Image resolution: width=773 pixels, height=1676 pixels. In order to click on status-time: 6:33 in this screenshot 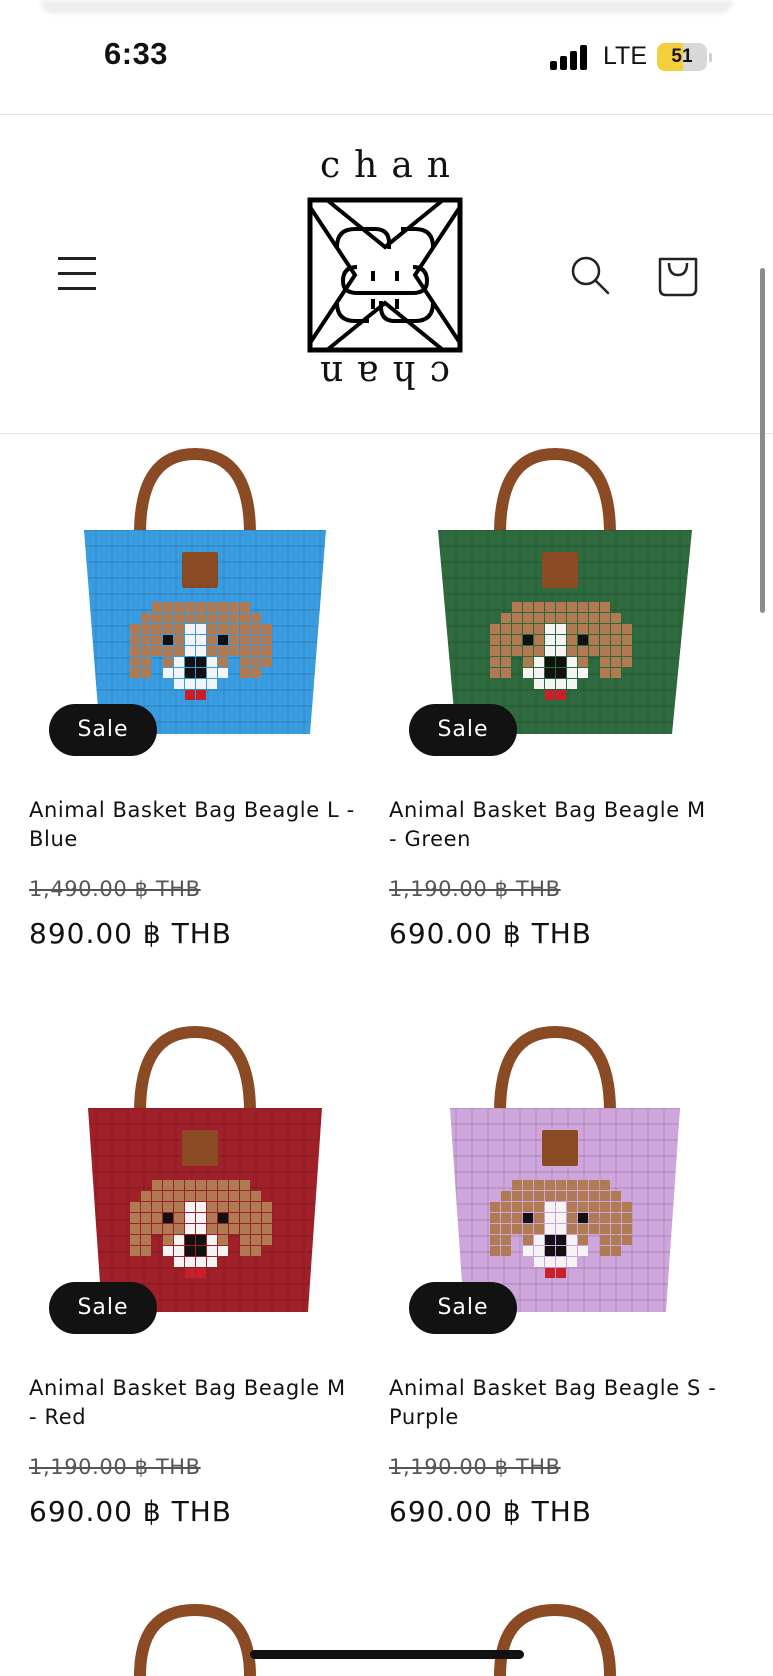, I will do `click(136, 53)`.